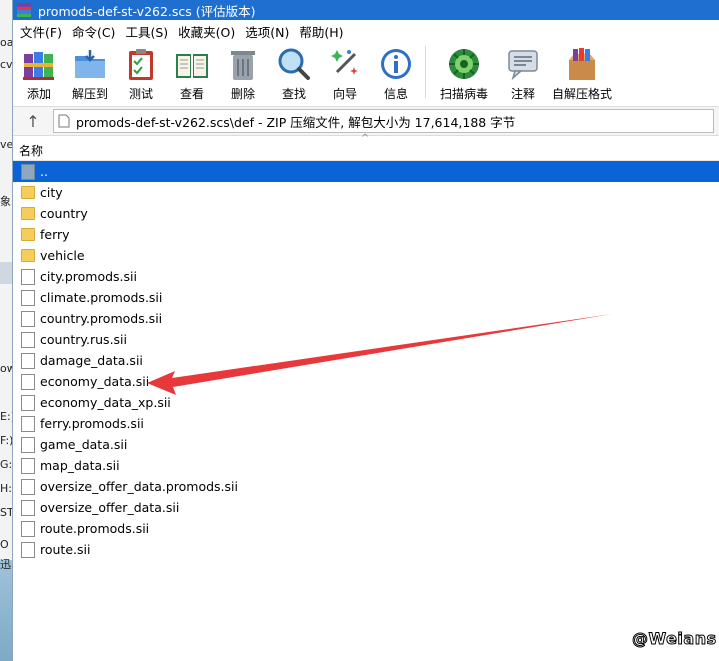  What do you see at coordinates (269, 31) in the screenshot?
I see `menu-options: 选项(N)` at bounding box center [269, 31].